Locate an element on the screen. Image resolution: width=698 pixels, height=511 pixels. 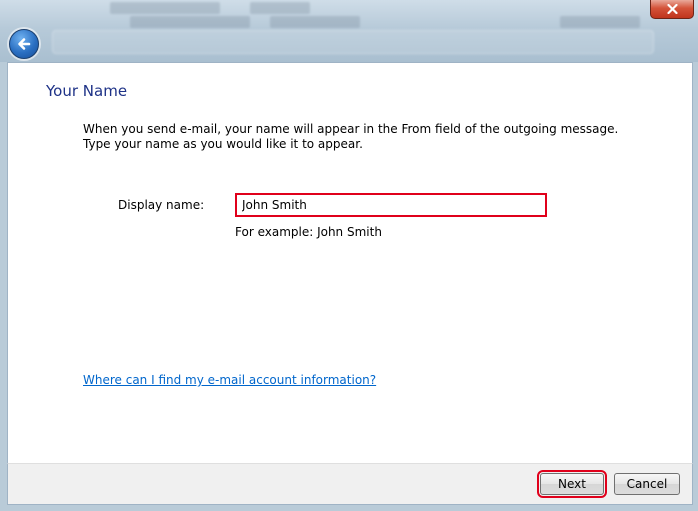
display-name-field is located at coordinates (391, 205).